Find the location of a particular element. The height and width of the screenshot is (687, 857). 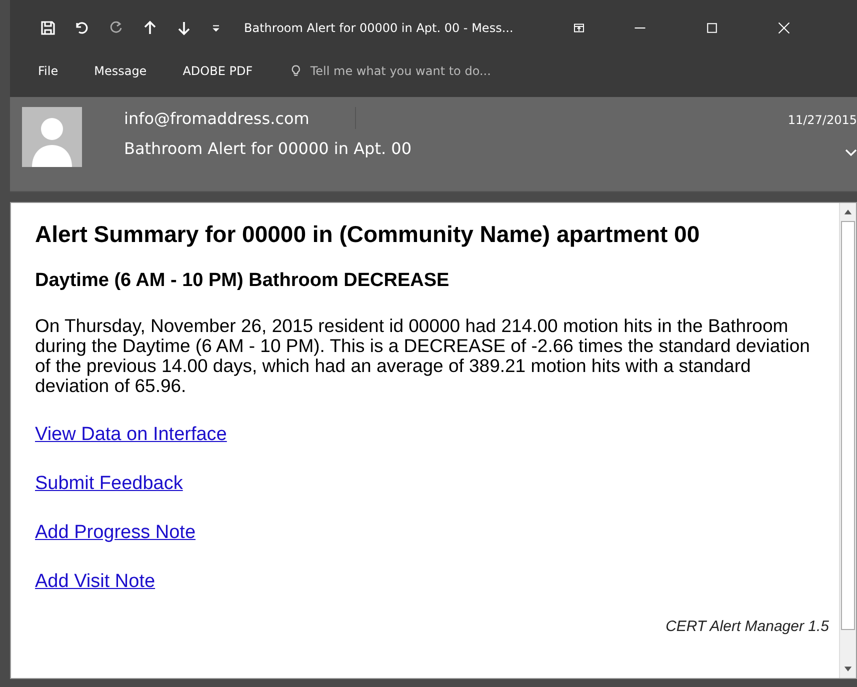

message-subject: Bathroom Alert for 00000 in Apt. 00 is located at coordinates (268, 148).